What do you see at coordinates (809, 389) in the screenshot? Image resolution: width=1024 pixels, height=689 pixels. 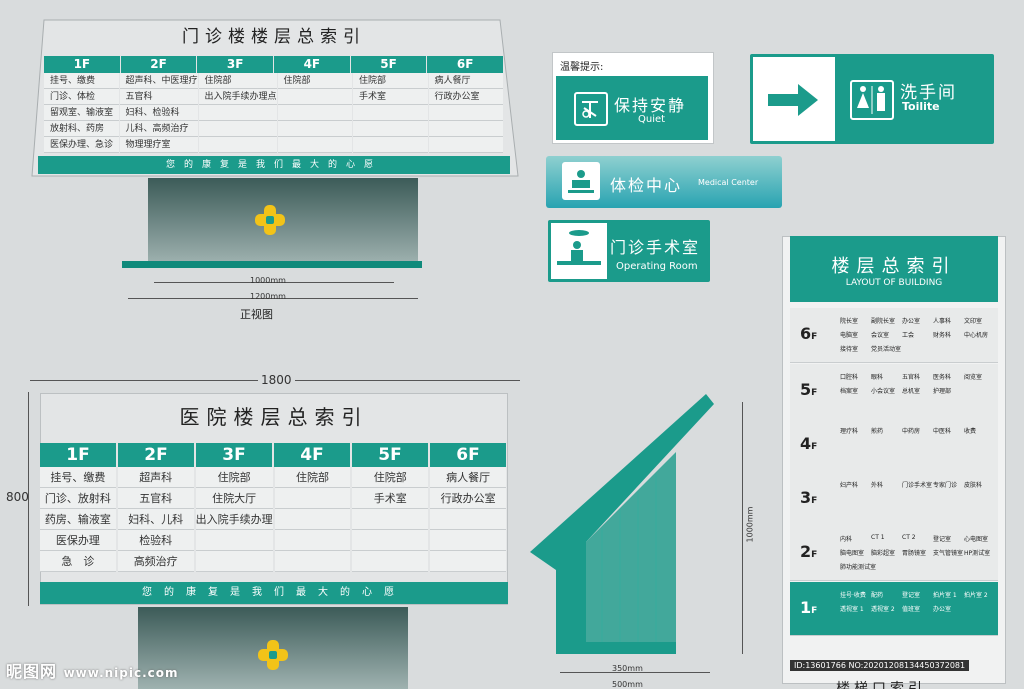 I see `floor-number: 5F` at bounding box center [809, 389].